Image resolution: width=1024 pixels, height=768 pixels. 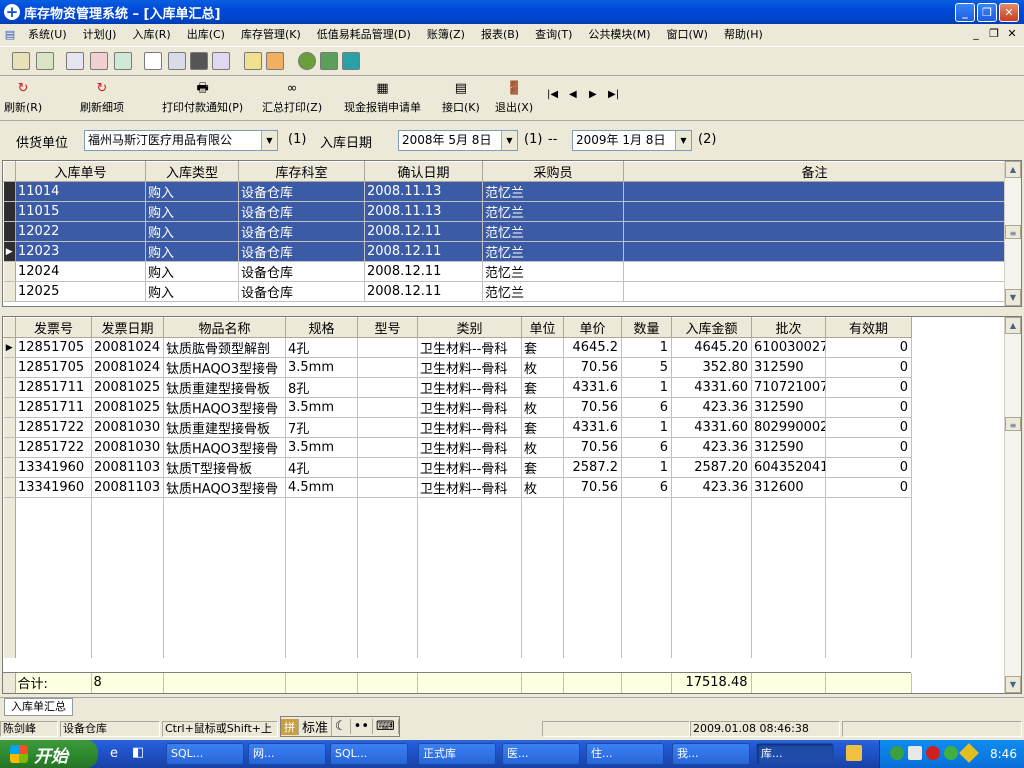 What do you see at coordinates (290, 726) in the screenshot?
I see `ime-logo-icon: 拼` at bounding box center [290, 726].